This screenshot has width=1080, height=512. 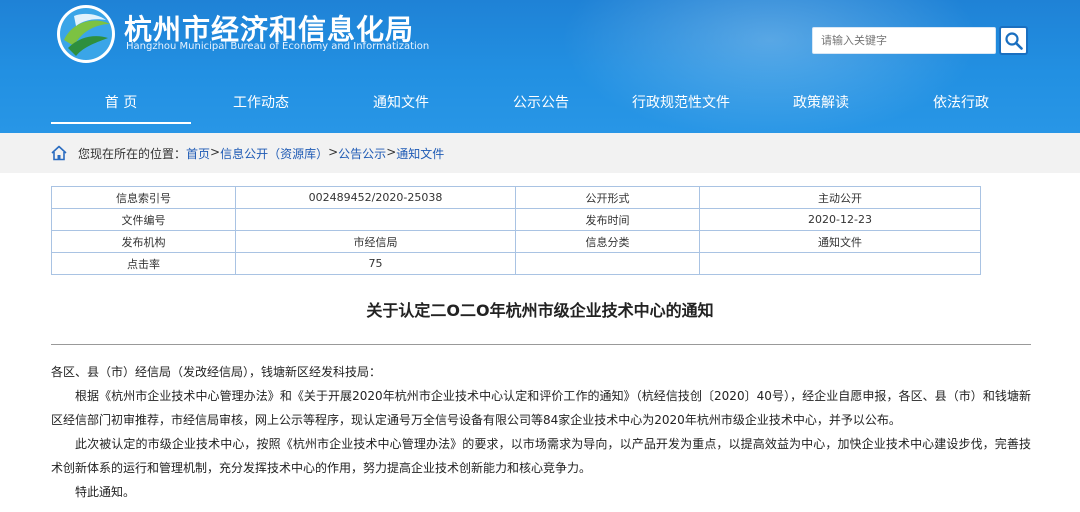 What do you see at coordinates (420, 153) in the screenshot?
I see `breadcrumb-link-notices: 通知文件` at bounding box center [420, 153].